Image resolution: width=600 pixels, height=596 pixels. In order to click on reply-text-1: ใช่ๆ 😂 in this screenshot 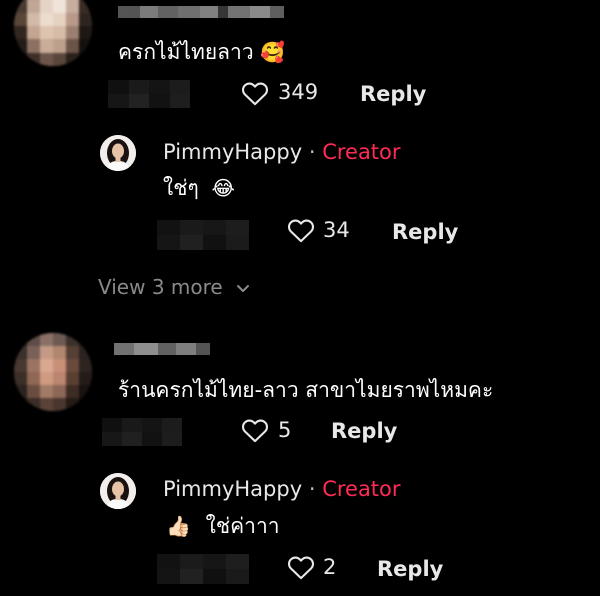, I will do `click(199, 188)`.